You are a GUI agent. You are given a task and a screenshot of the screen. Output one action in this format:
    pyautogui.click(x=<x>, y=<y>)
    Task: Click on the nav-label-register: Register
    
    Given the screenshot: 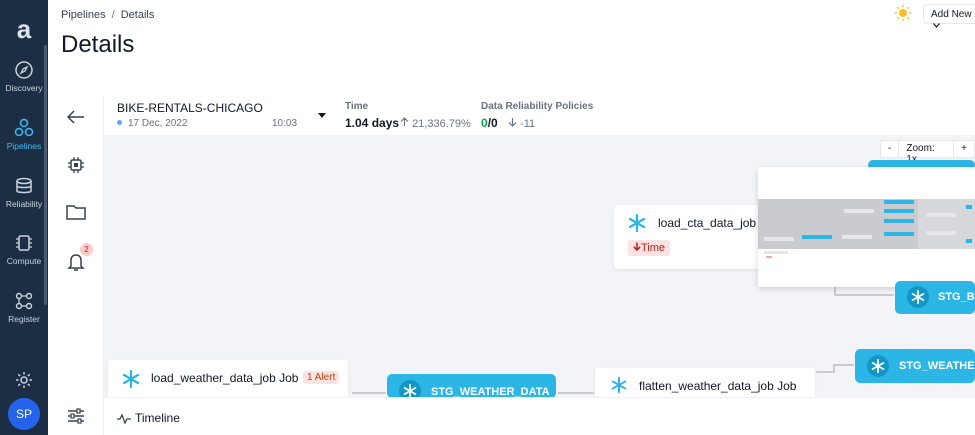 What is the action you would take?
    pyautogui.click(x=24, y=319)
    